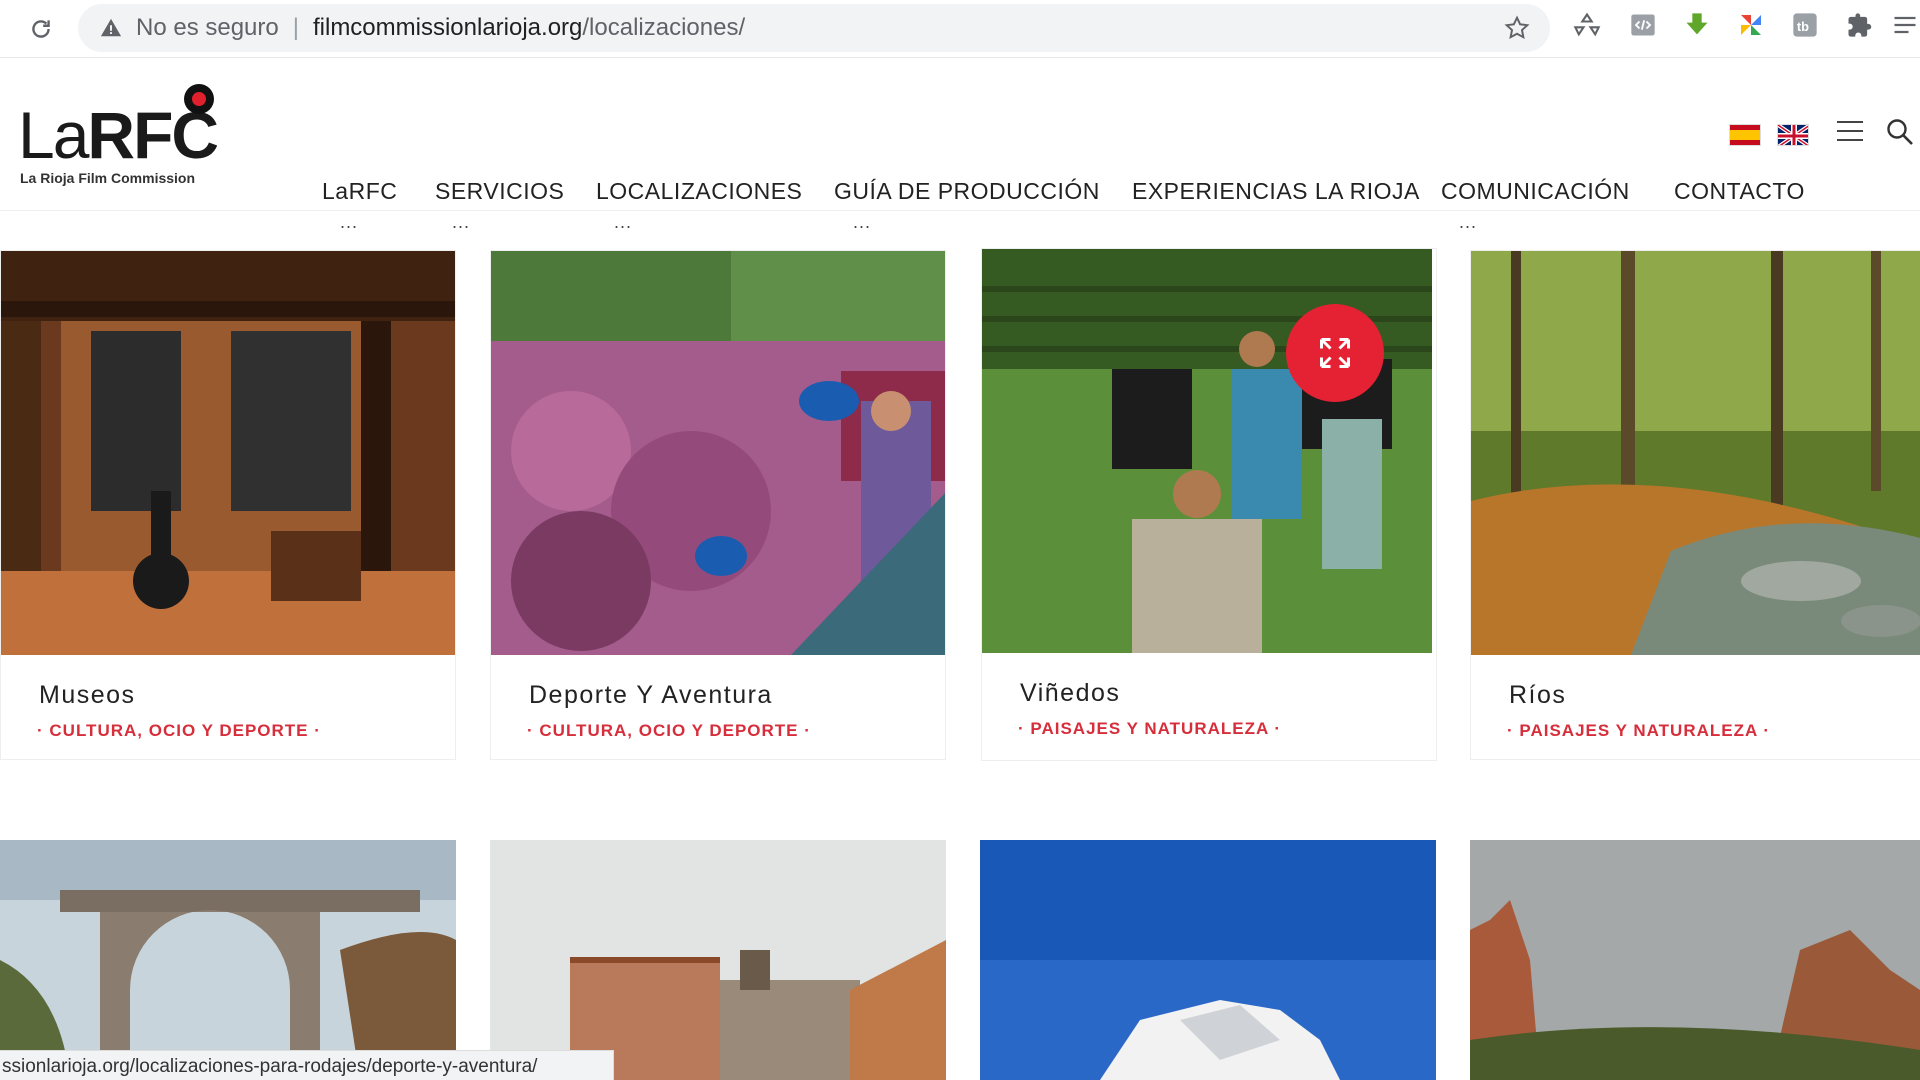  What do you see at coordinates (1537, 695) in the screenshot?
I see `card-title: Ríos` at bounding box center [1537, 695].